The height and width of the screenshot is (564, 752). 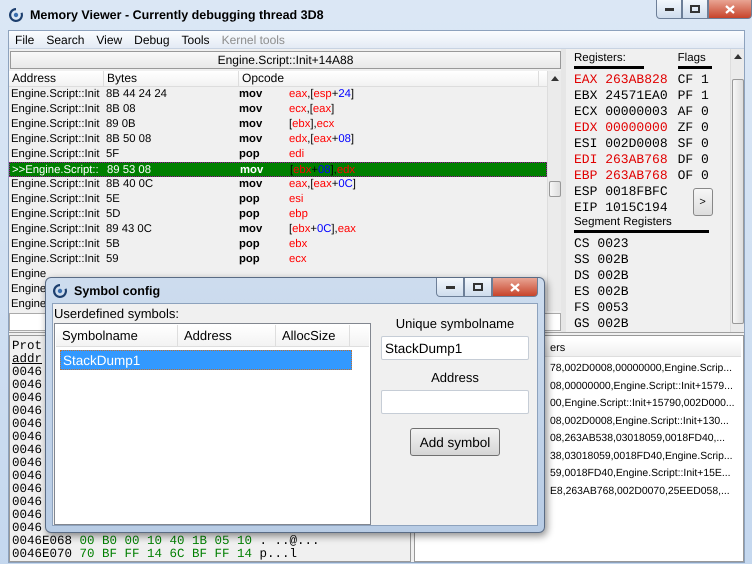 What do you see at coordinates (278, 214) in the screenshot?
I see `disassembly-row: Engine.Script::Init 5D pop ebp` at bounding box center [278, 214].